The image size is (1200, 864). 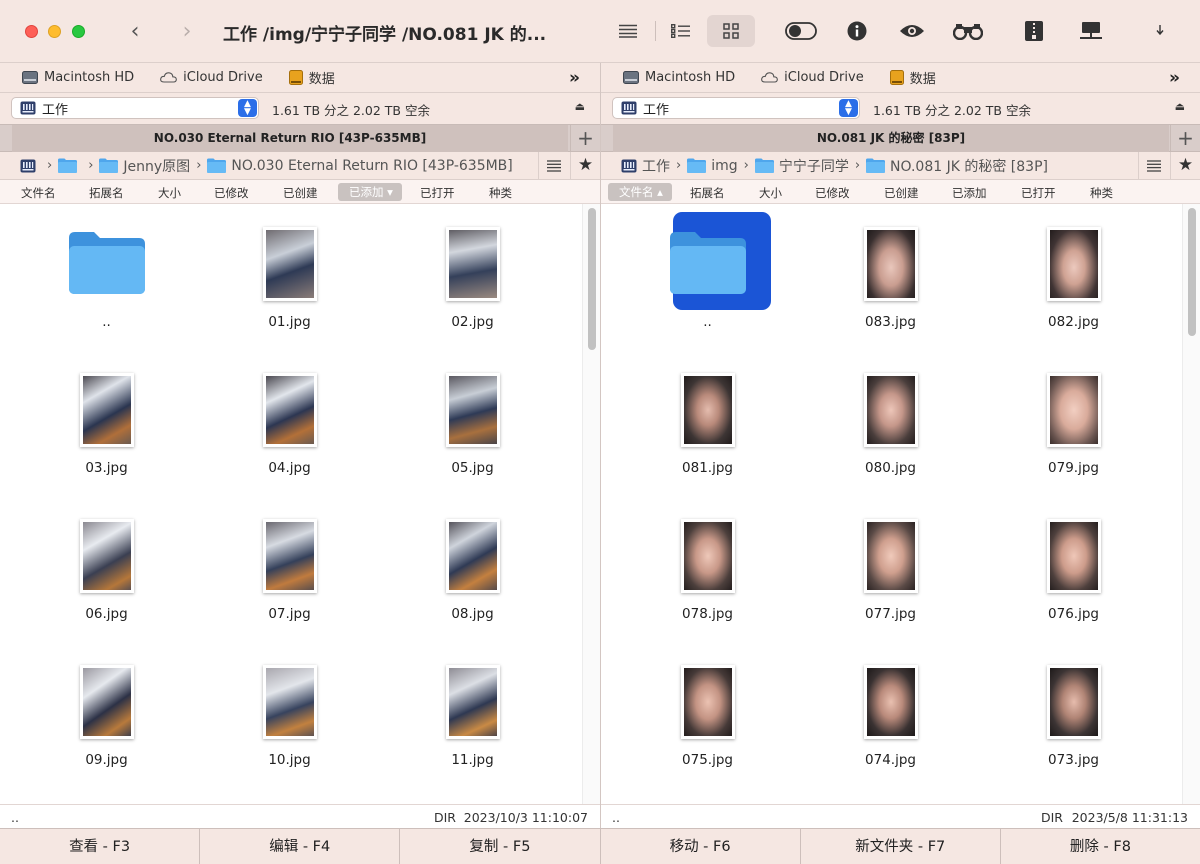 What do you see at coordinates (660, 192) in the screenshot?
I see `sort-asc-icon: ▴` at bounding box center [660, 192].